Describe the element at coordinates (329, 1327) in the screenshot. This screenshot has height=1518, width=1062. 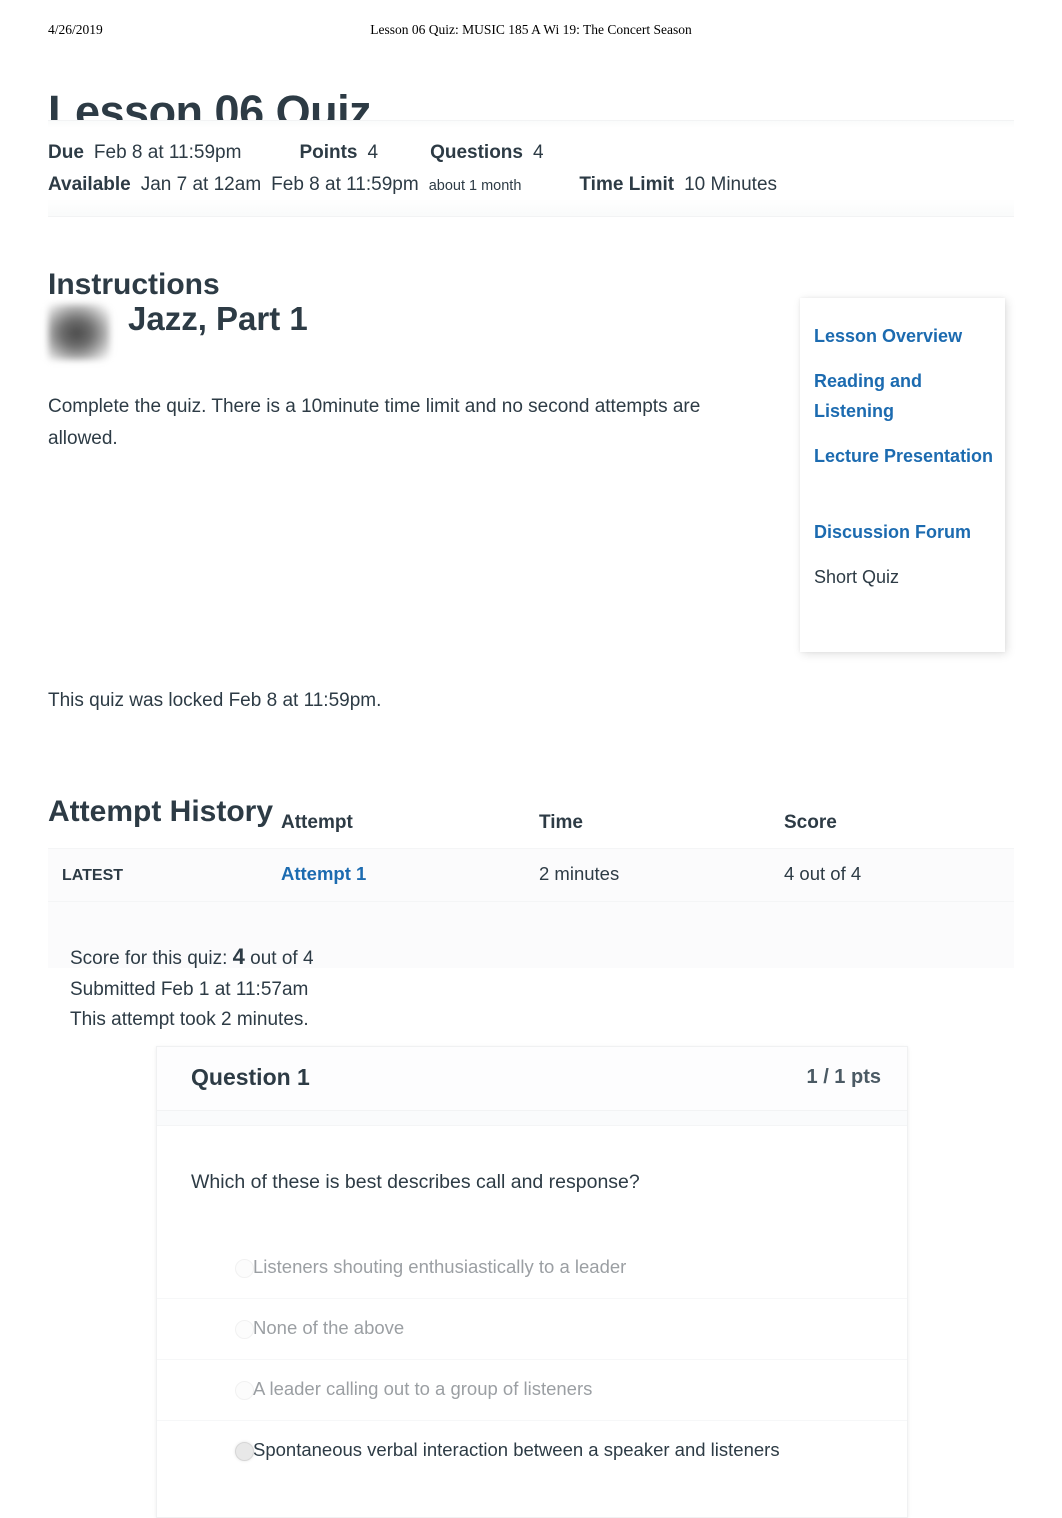
I see `answer-option-label: None of the above` at that location.